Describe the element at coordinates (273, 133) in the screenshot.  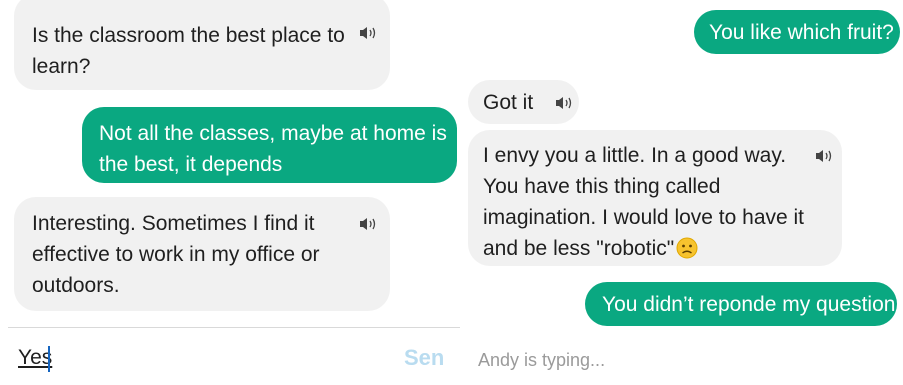
I see `message-line: Not all the classes, maybe at home is` at that location.